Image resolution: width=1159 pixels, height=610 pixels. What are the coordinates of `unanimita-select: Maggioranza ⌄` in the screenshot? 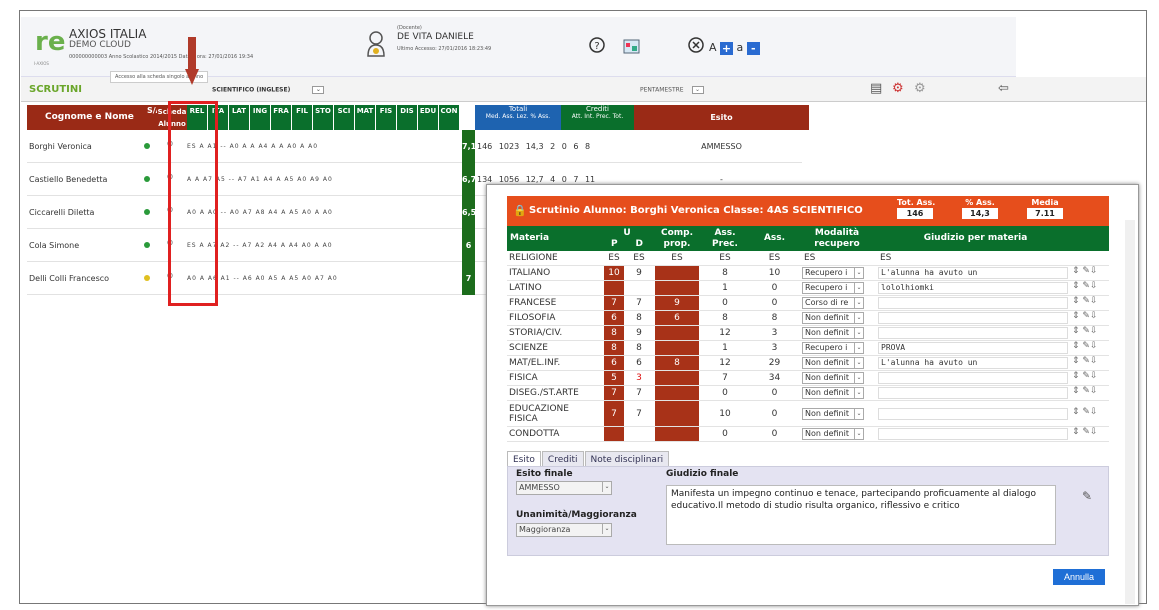 It's located at (564, 530).